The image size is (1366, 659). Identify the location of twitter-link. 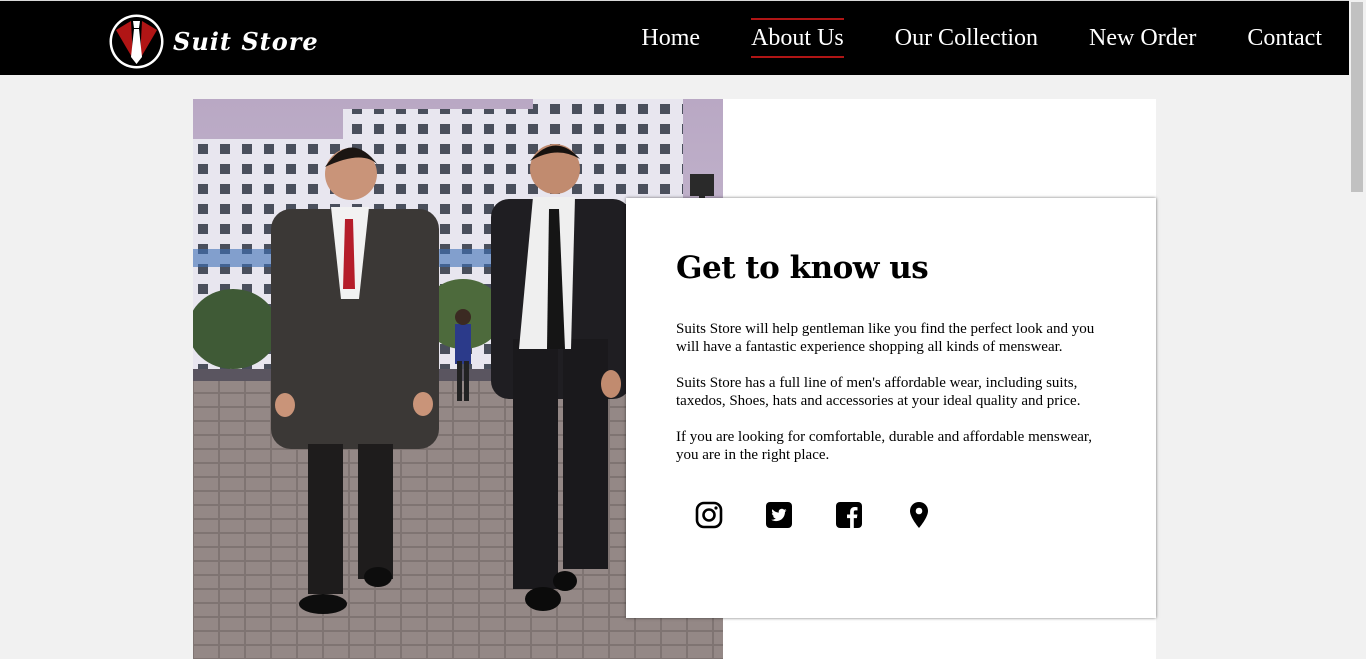
(779, 515).